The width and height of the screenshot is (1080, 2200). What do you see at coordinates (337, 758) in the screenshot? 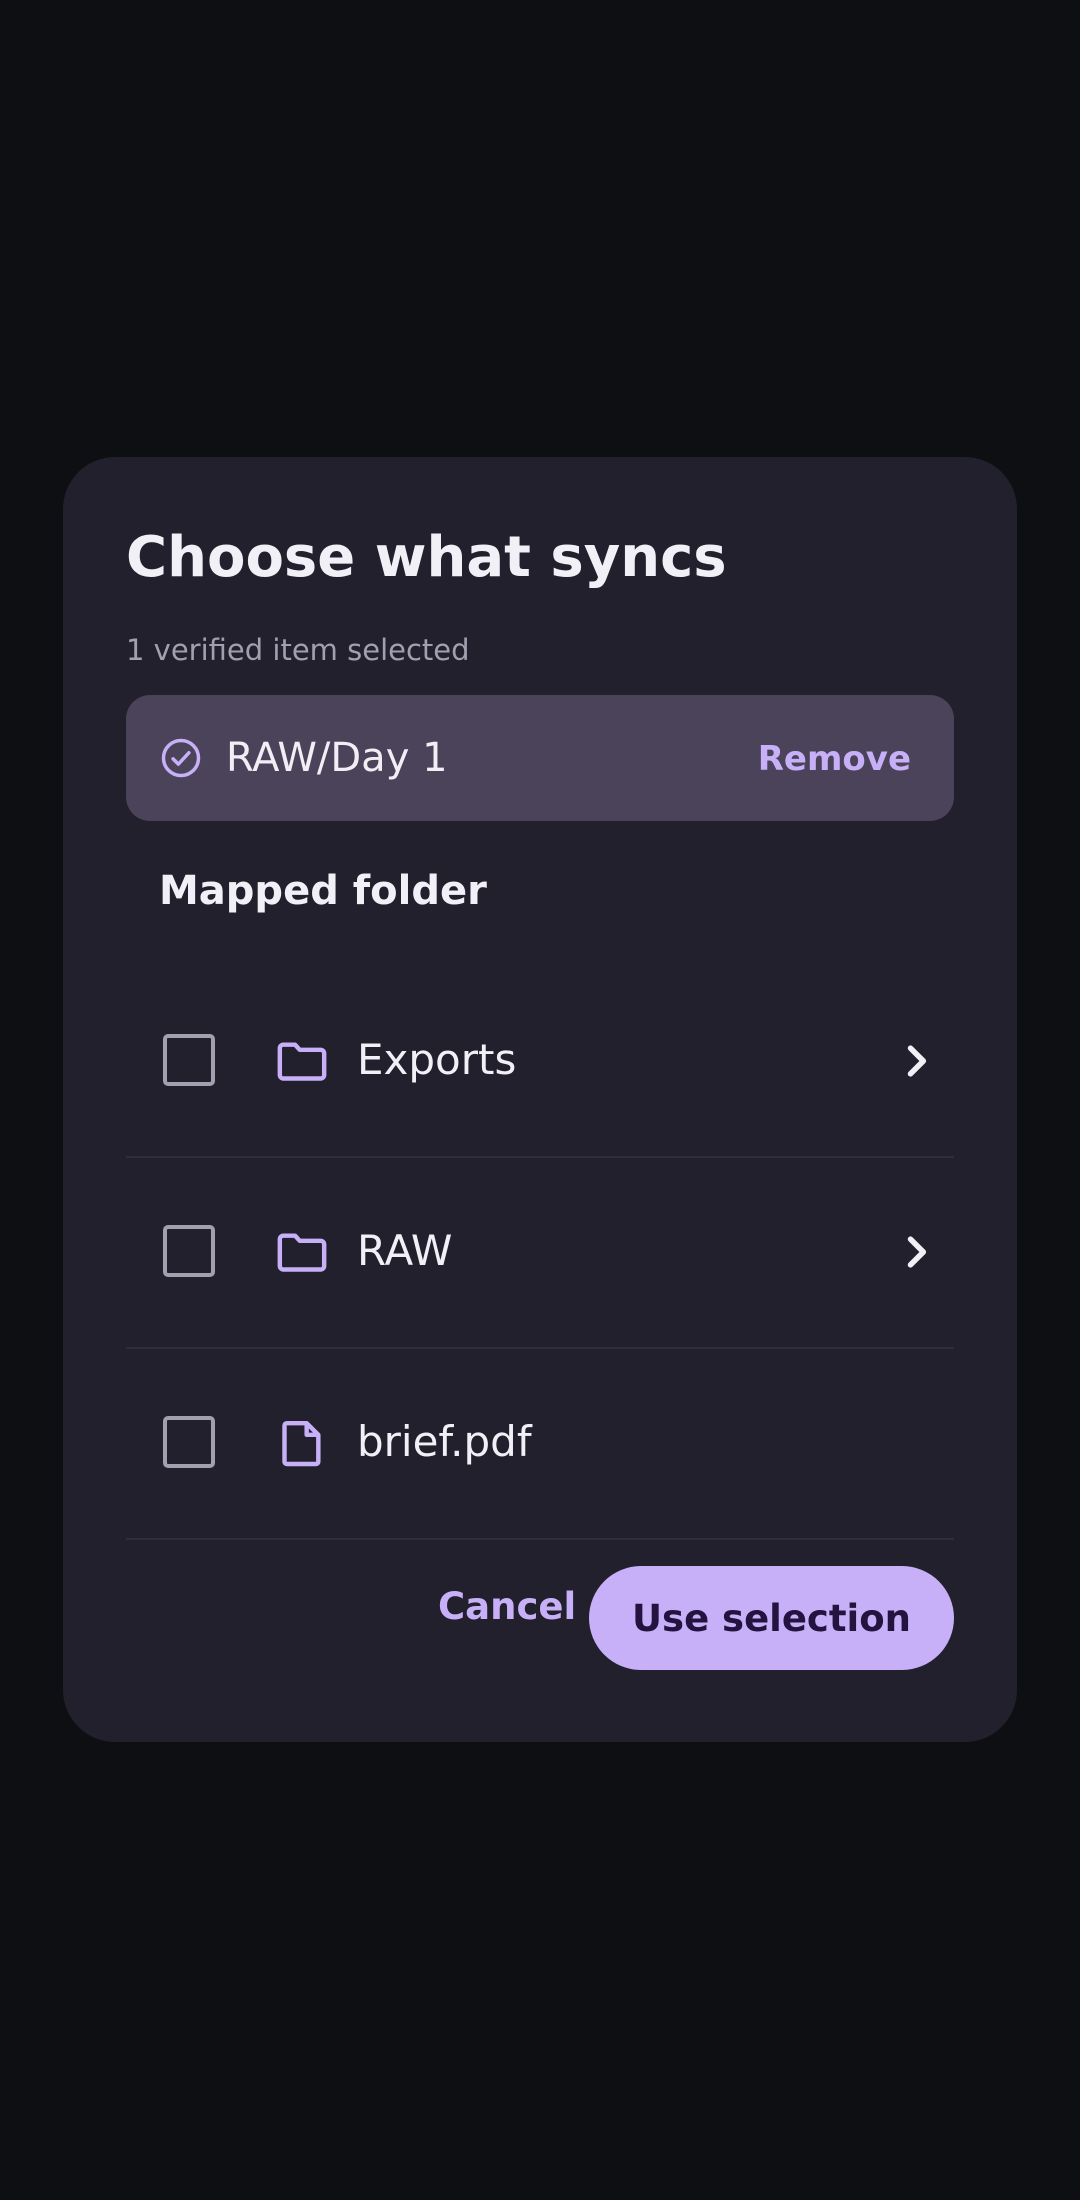
I see `selected-item-label: RAW/Day 1` at bounding box center [337, 758].